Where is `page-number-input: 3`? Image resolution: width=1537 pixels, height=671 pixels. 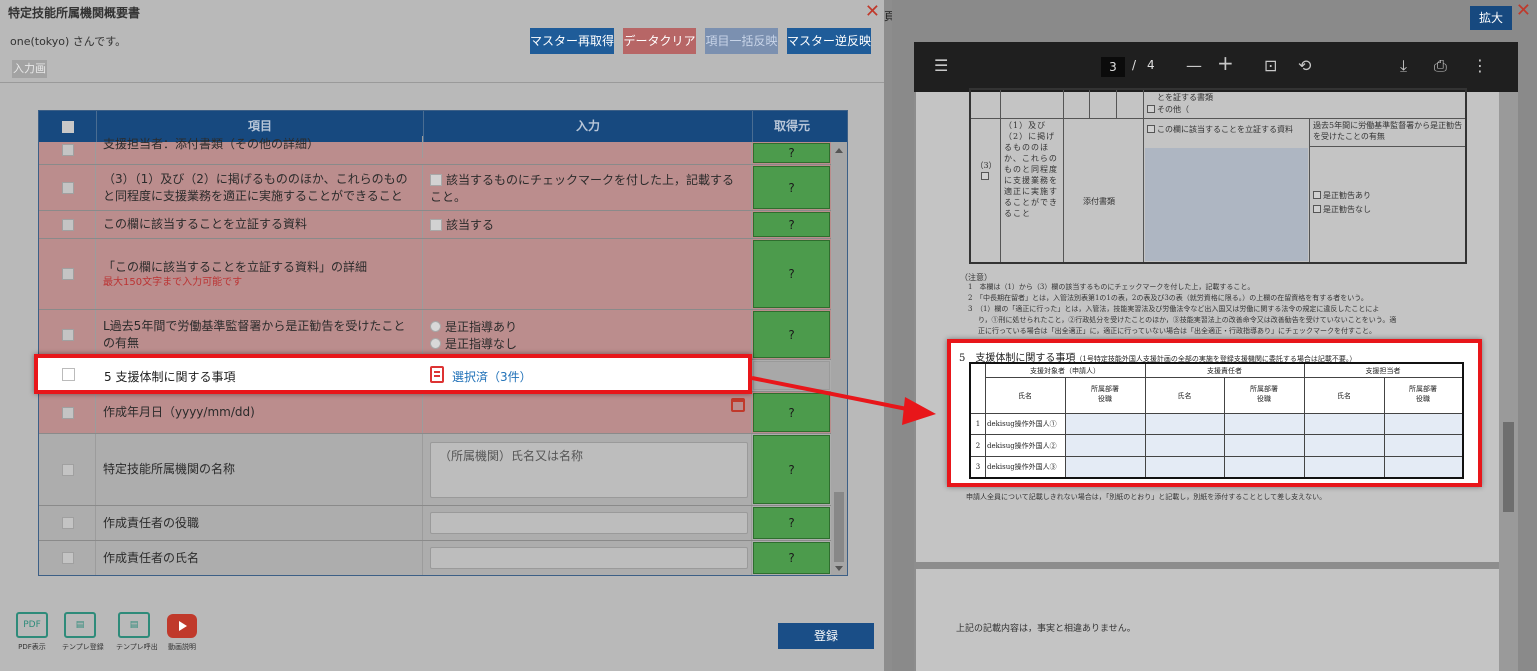 page-number-input: 3 is located at coordinates (1113, 67).